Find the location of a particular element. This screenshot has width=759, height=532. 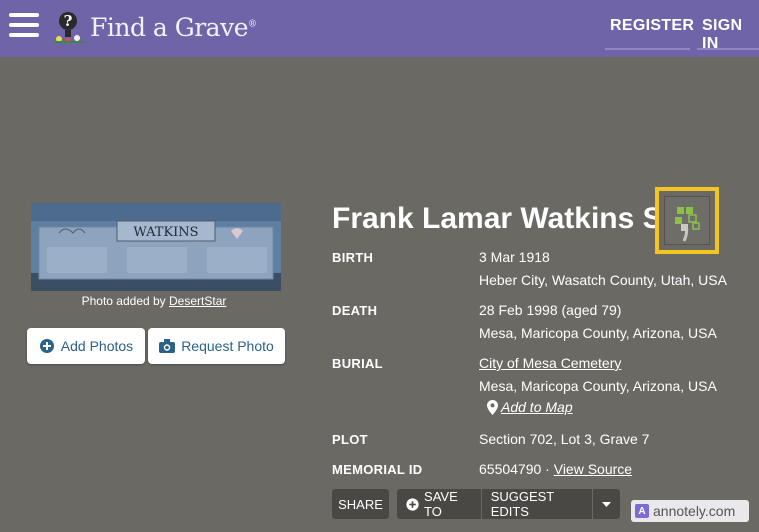

request-photo-button: Request Photo is located at coordinates (216, 346).